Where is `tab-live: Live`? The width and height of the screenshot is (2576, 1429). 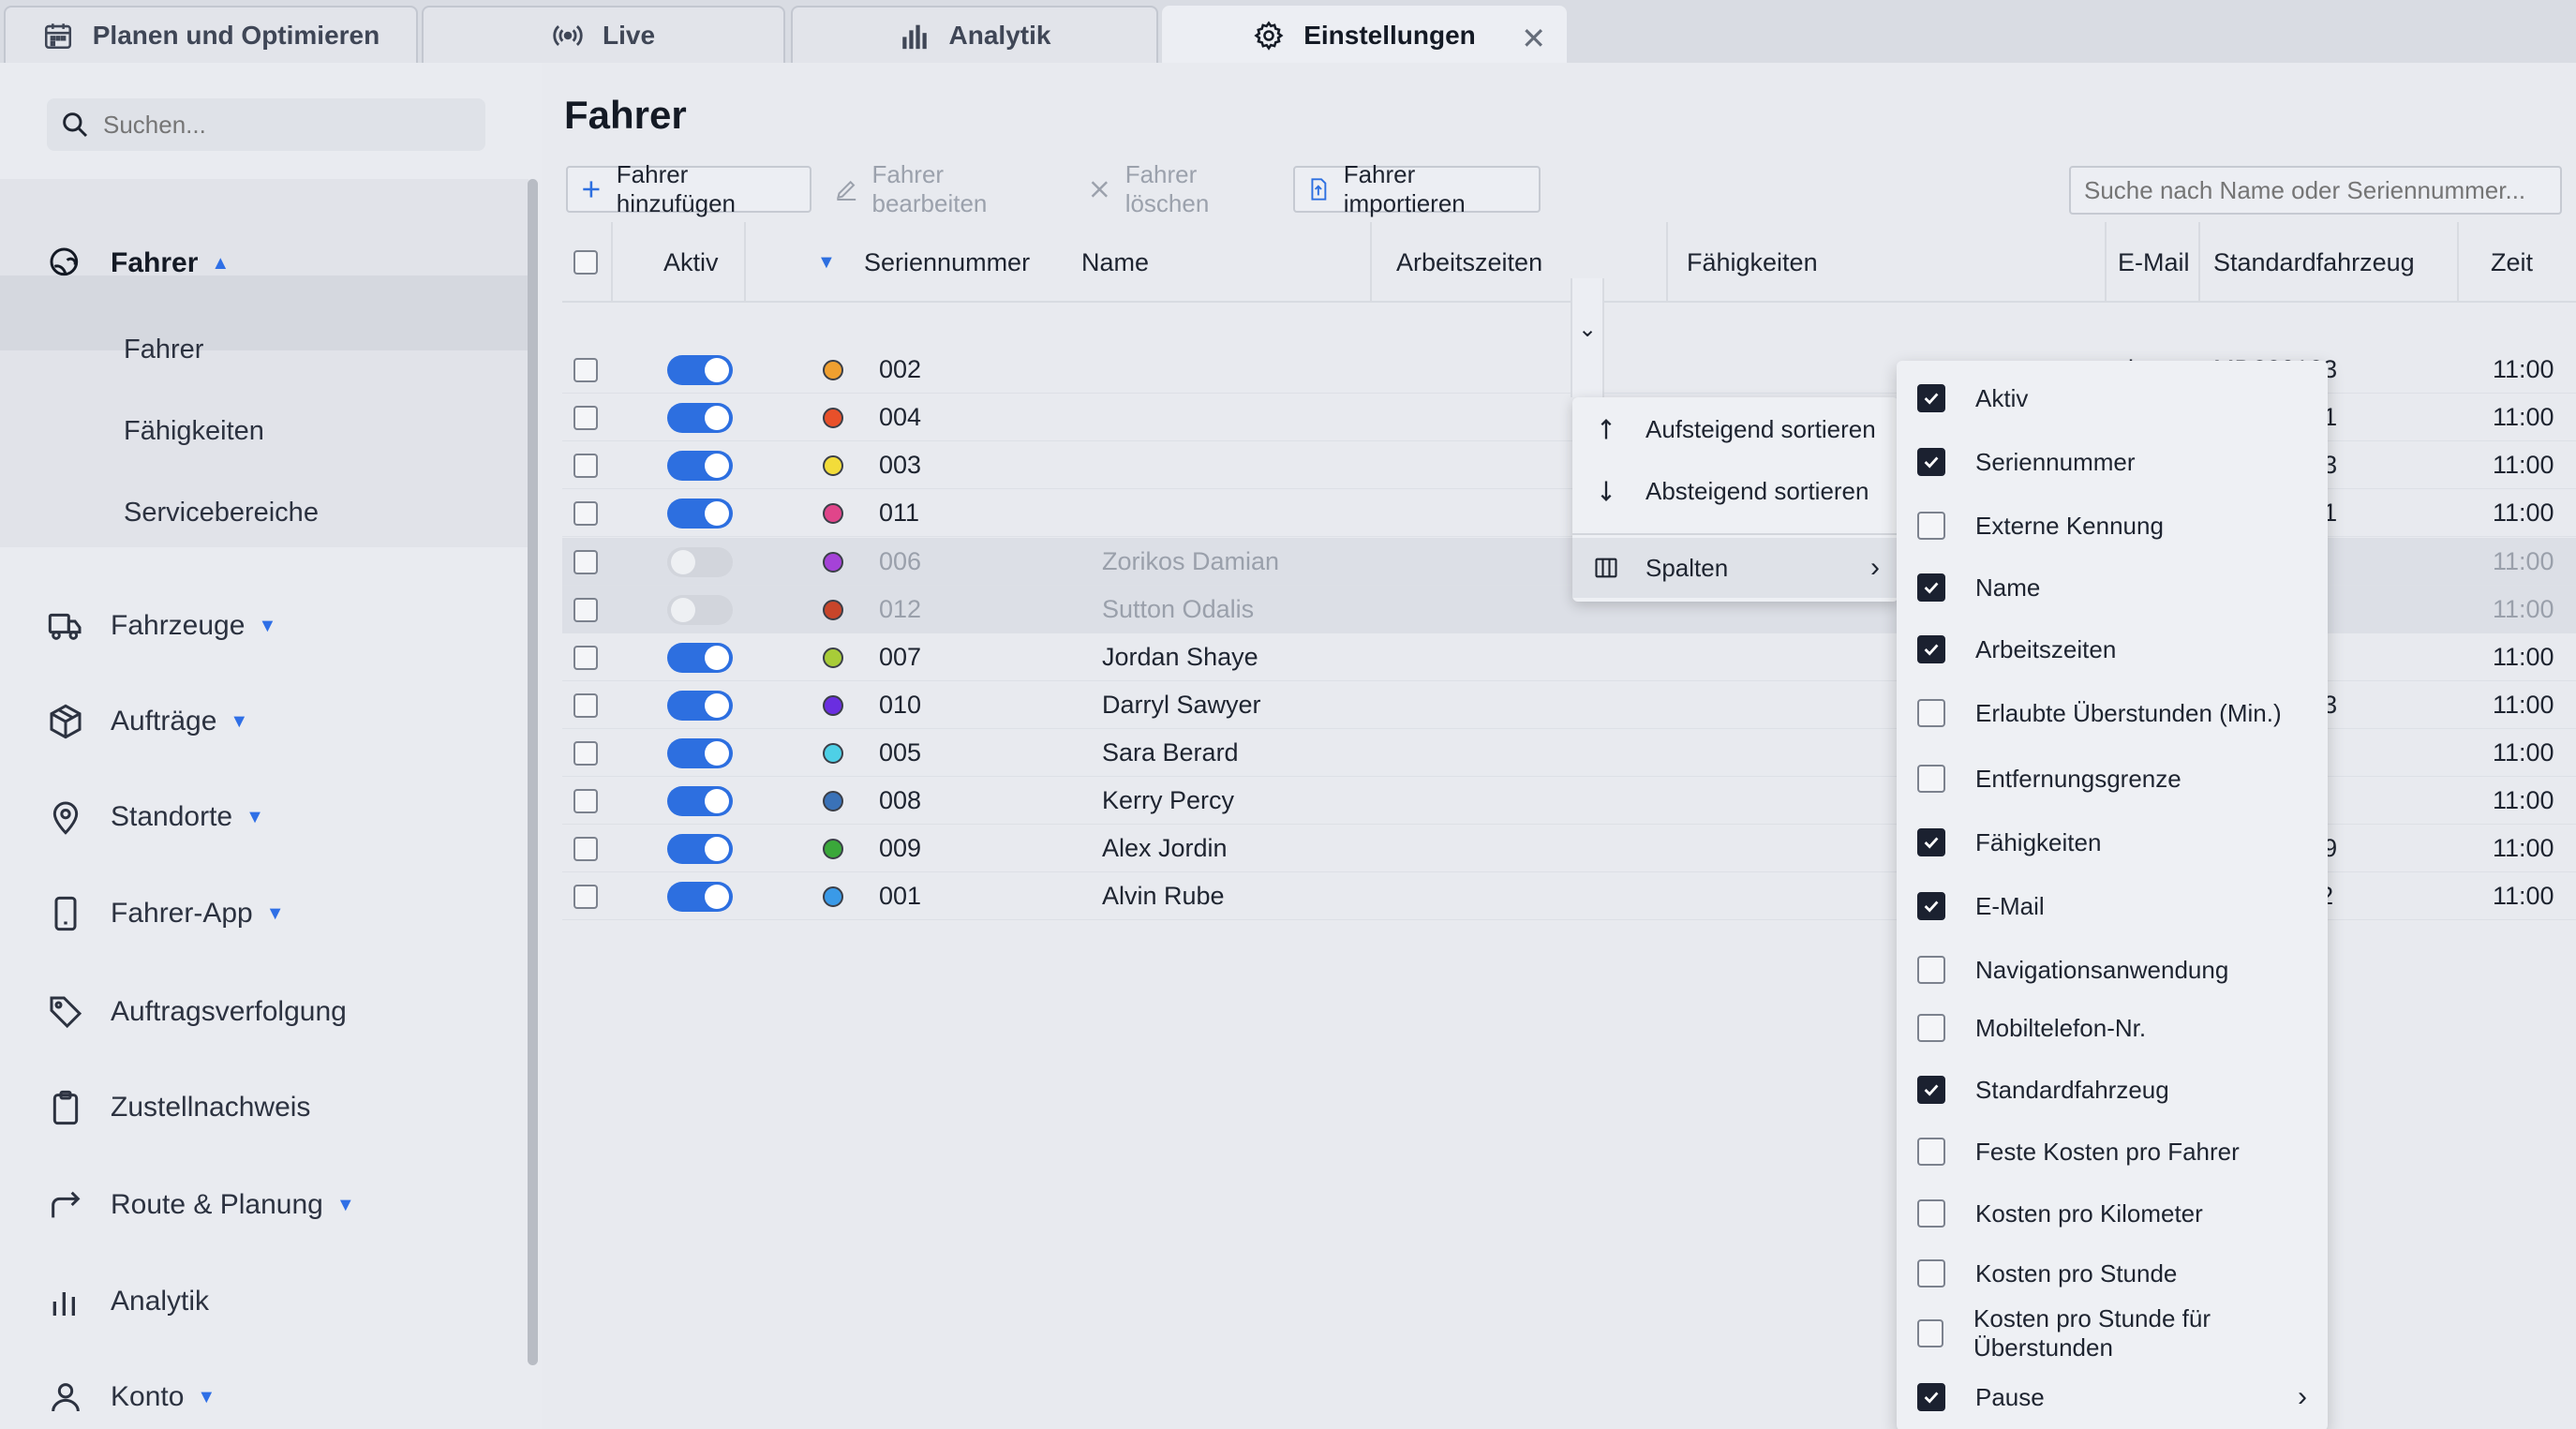 tab-live: Live is located at coordinates (603, 34).